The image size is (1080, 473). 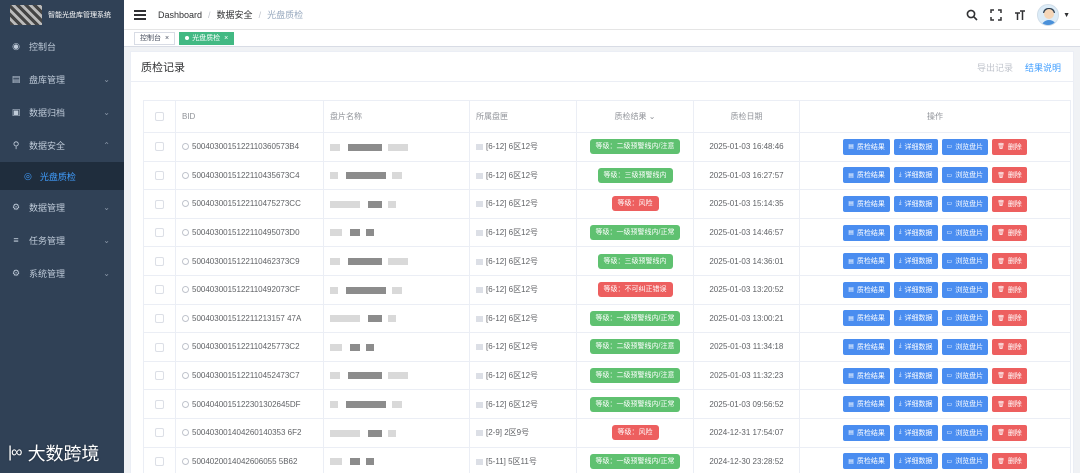 What do you see at coordinates (62, 176) in the screenshot?
I see `sidebar-subitem-disc-qc: ◎ 光盘质检` at bounding box center [62, 176].